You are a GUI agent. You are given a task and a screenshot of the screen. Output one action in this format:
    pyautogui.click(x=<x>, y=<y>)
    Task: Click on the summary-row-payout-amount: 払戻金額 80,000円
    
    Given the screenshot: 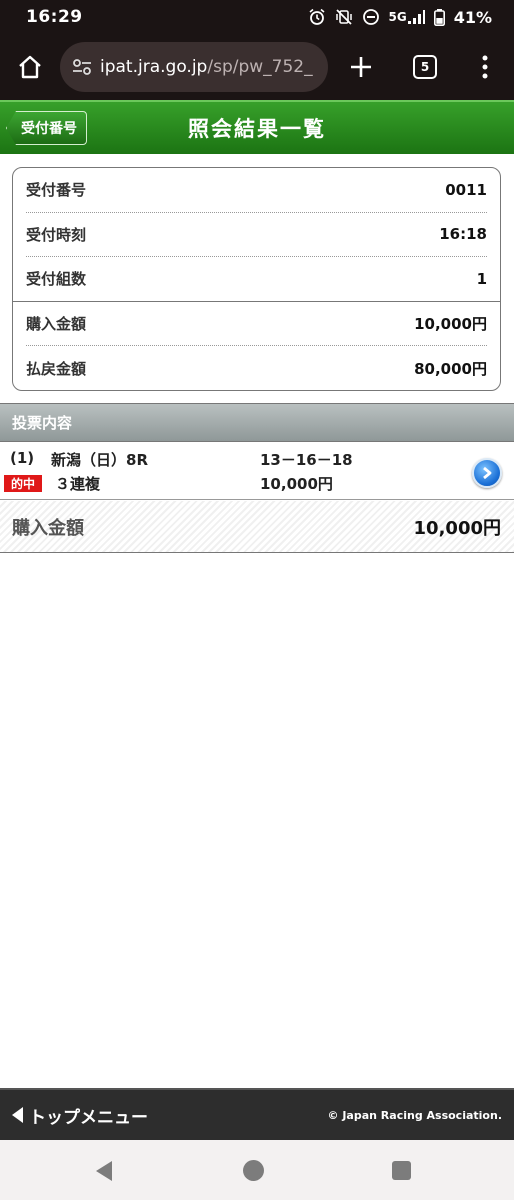 What is the action you would take?
    pyautogui.click(x=256, y=368)
    